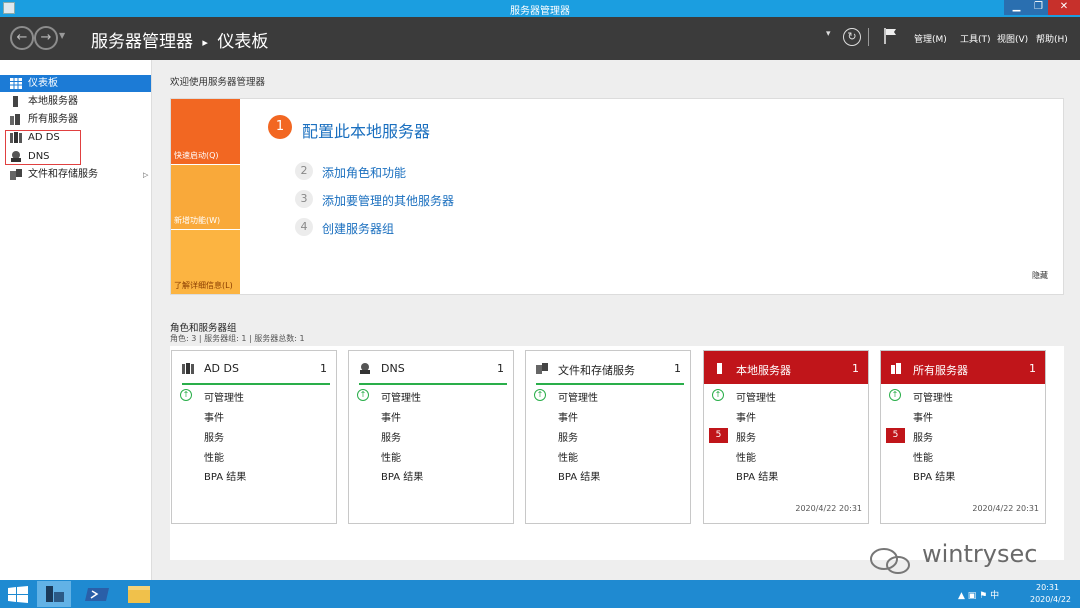  Describe the element at coordinates (610, 384) in the screenshot. I see `status-bar` at that location.